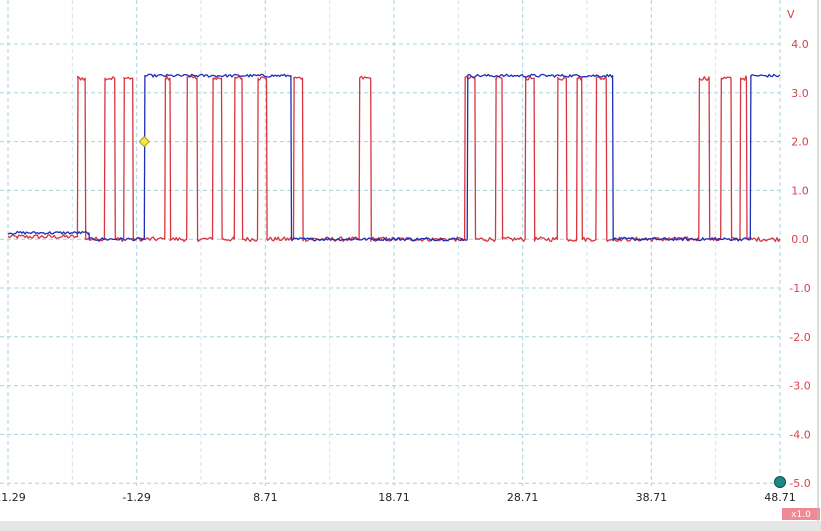 This screenshot has height=531, width=821. What do you see at coordinates (136, 497) in the screenshot?
I see `x-tick-label: -1.29` at bounding box center [136, 497].